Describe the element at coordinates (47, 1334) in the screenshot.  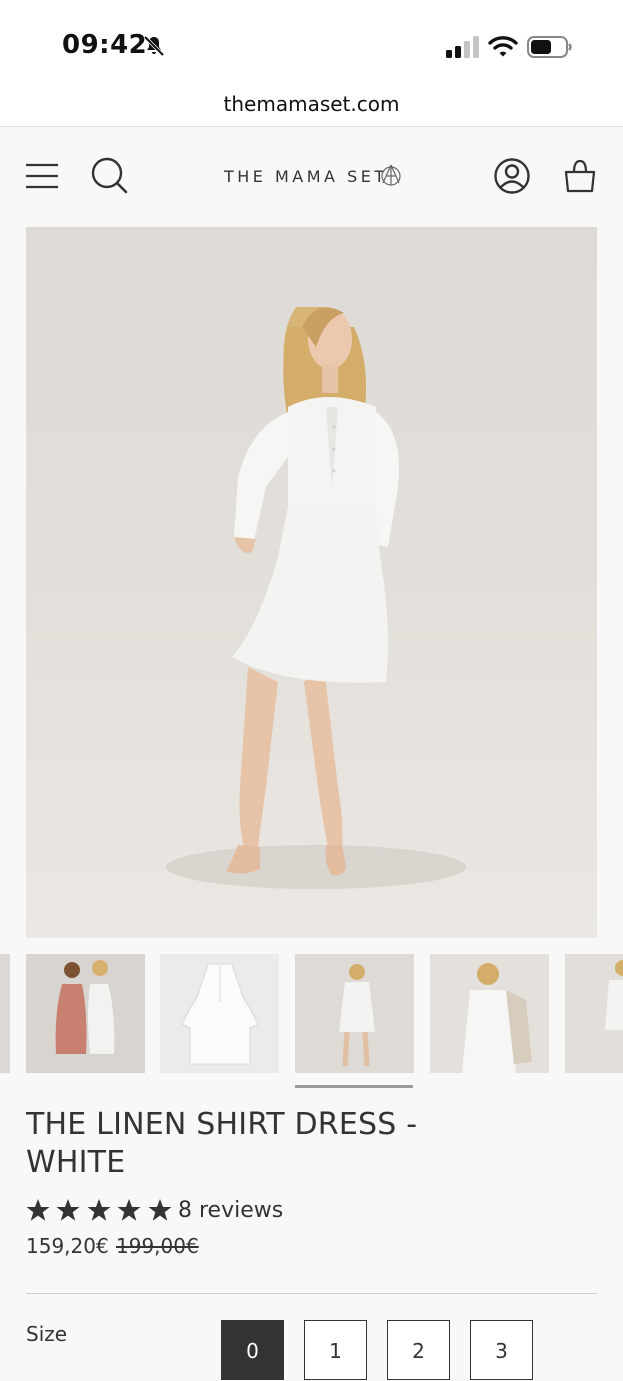
I see `size-label: Size` at that location.